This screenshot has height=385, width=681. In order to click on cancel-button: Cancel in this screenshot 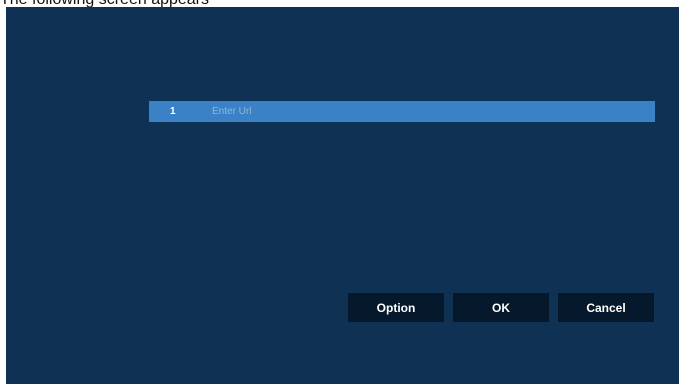, I will do `click(606, 307)`.